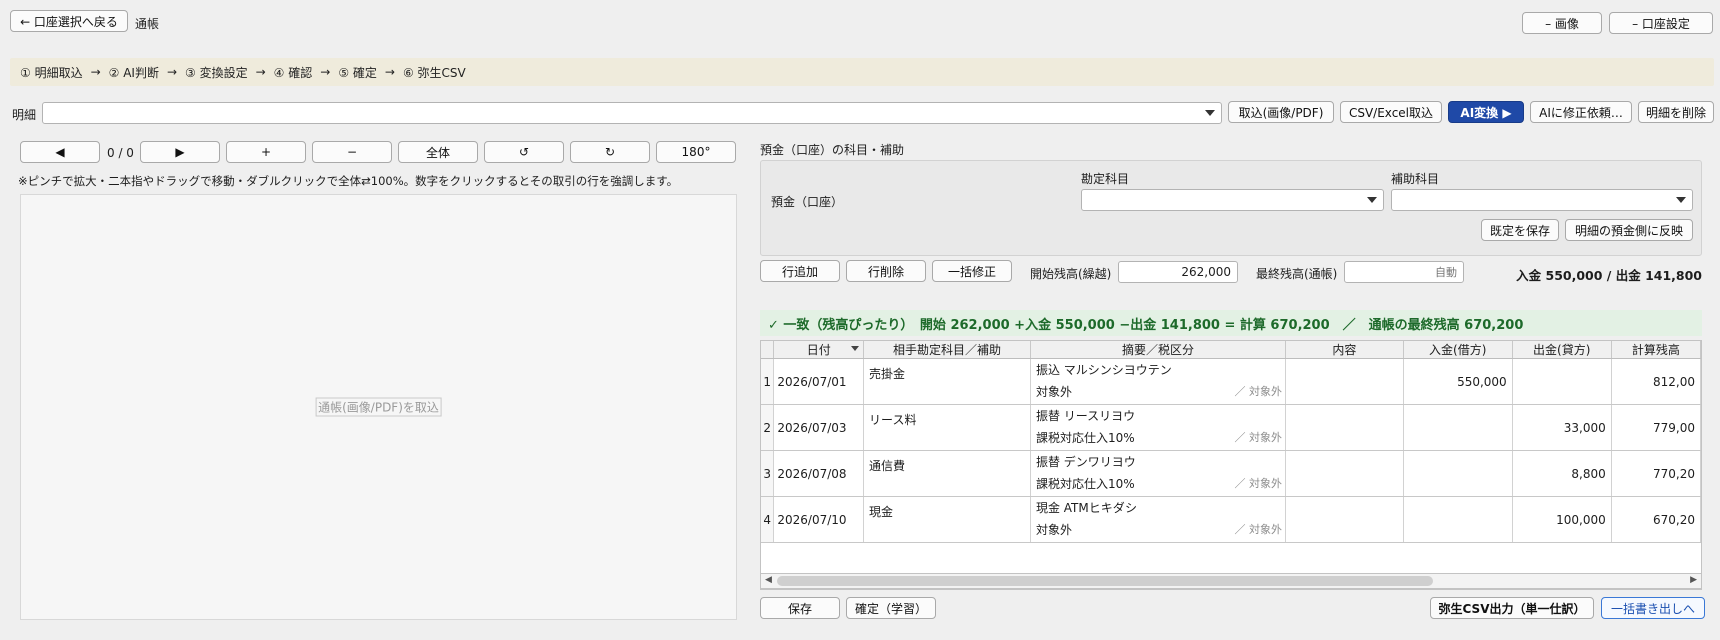  Describe the element at coordinates (819, 473) in the screenshot. I see `date-cell: 2026/07/08` at that location.